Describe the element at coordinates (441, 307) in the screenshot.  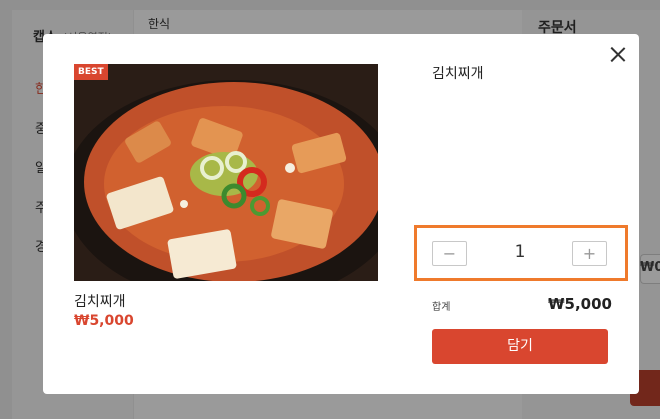
I see `total-label: 합계` at that location.